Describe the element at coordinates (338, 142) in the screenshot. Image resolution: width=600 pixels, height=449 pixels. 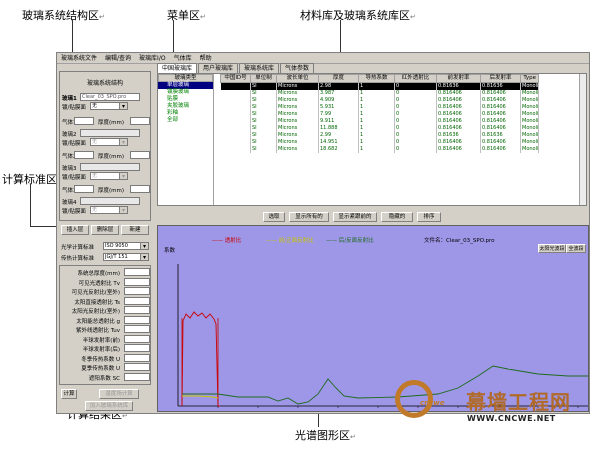
I see `table-cell: 14.951` at that location.